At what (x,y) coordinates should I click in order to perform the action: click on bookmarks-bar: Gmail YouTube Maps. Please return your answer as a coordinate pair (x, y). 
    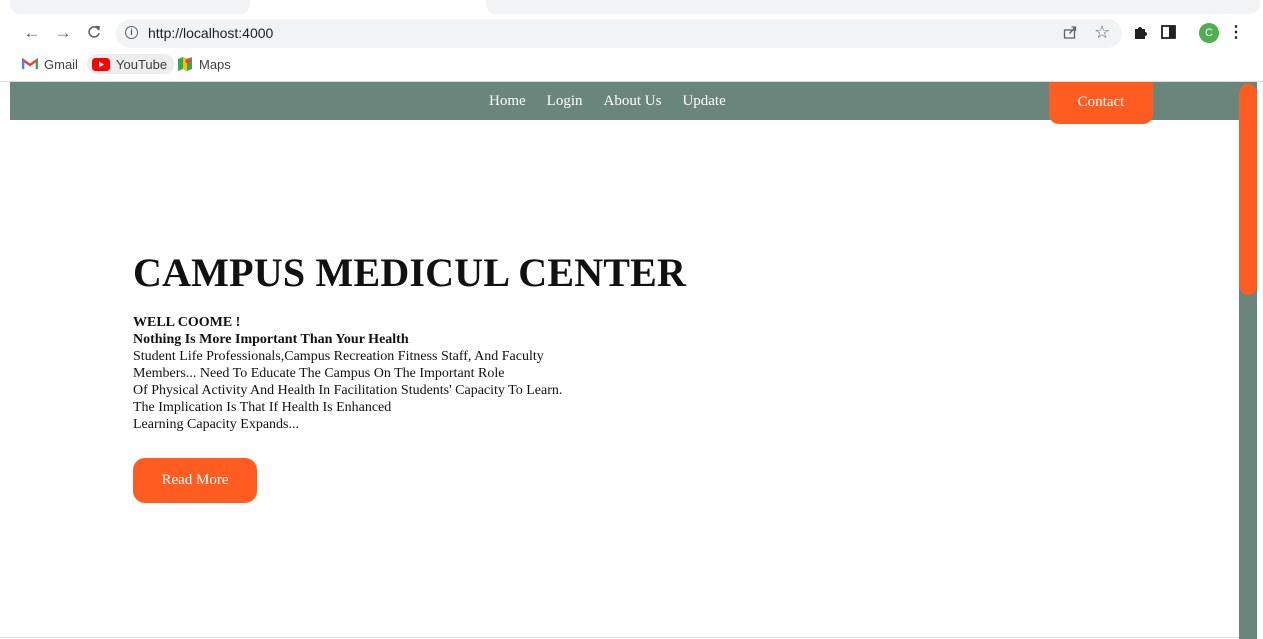
    Looking at the image, I should click on (631, 64).